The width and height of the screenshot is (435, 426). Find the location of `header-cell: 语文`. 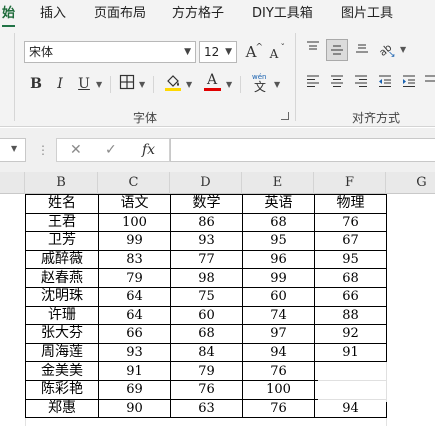

header-cell: 语文 is located at coordinates (134, 204).